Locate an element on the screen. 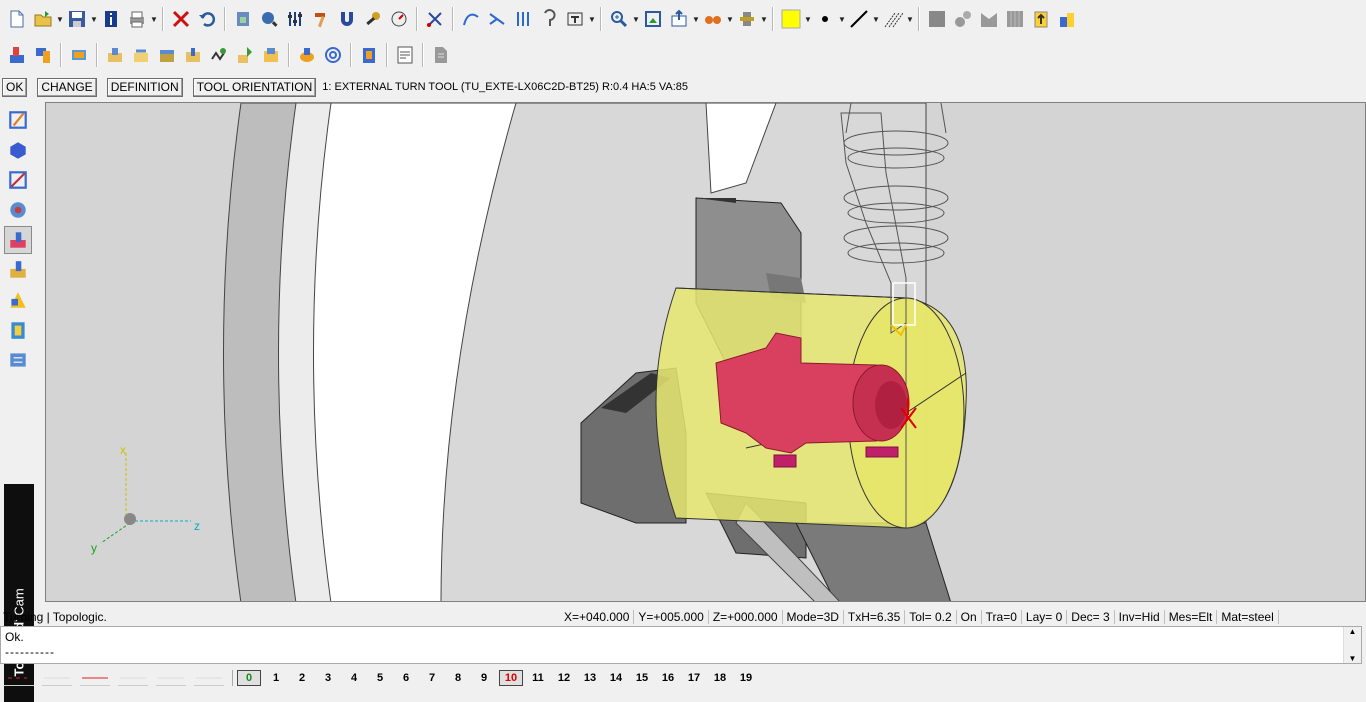  hook-icon is located at coordinates (549, 19).